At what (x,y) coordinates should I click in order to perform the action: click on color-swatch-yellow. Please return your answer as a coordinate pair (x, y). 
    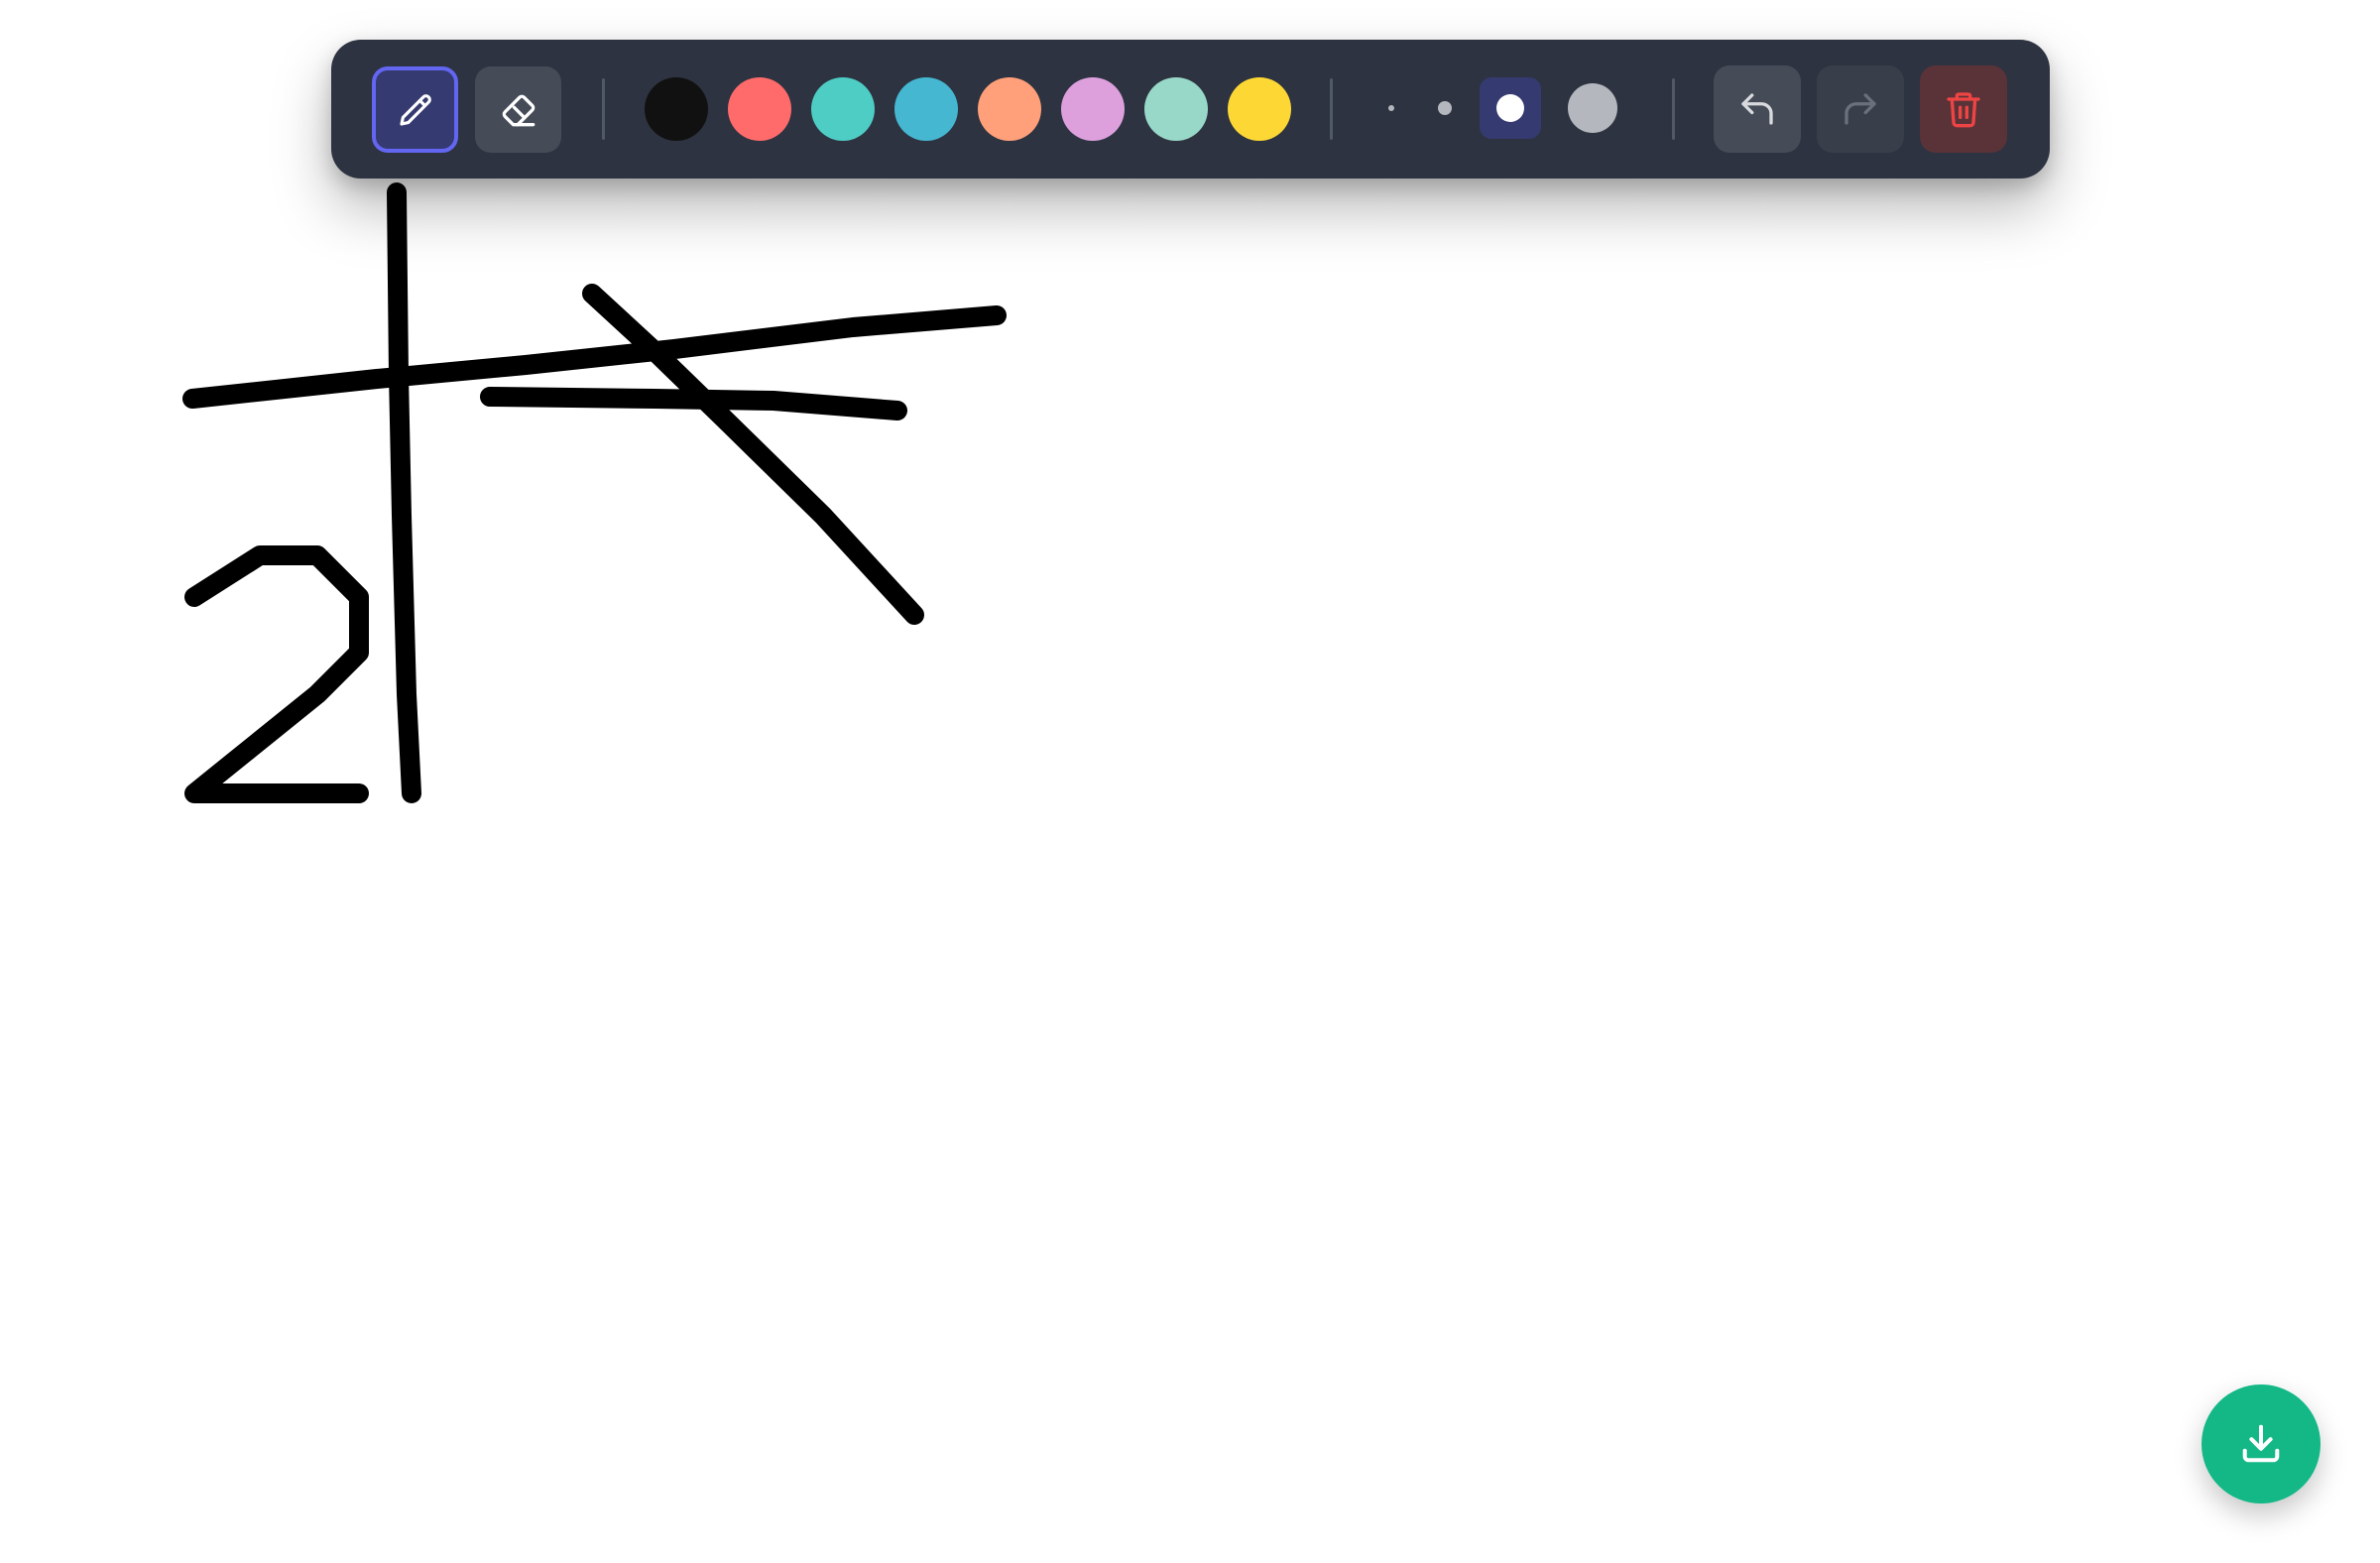
    Looking at the image, I should click on (1259, 109).